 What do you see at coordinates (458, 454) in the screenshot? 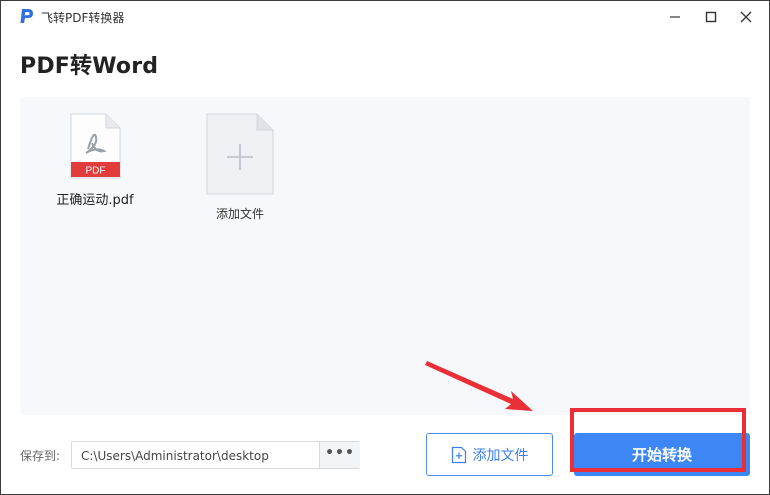
I see `add-document-icon` at bounding box center [458, 454].